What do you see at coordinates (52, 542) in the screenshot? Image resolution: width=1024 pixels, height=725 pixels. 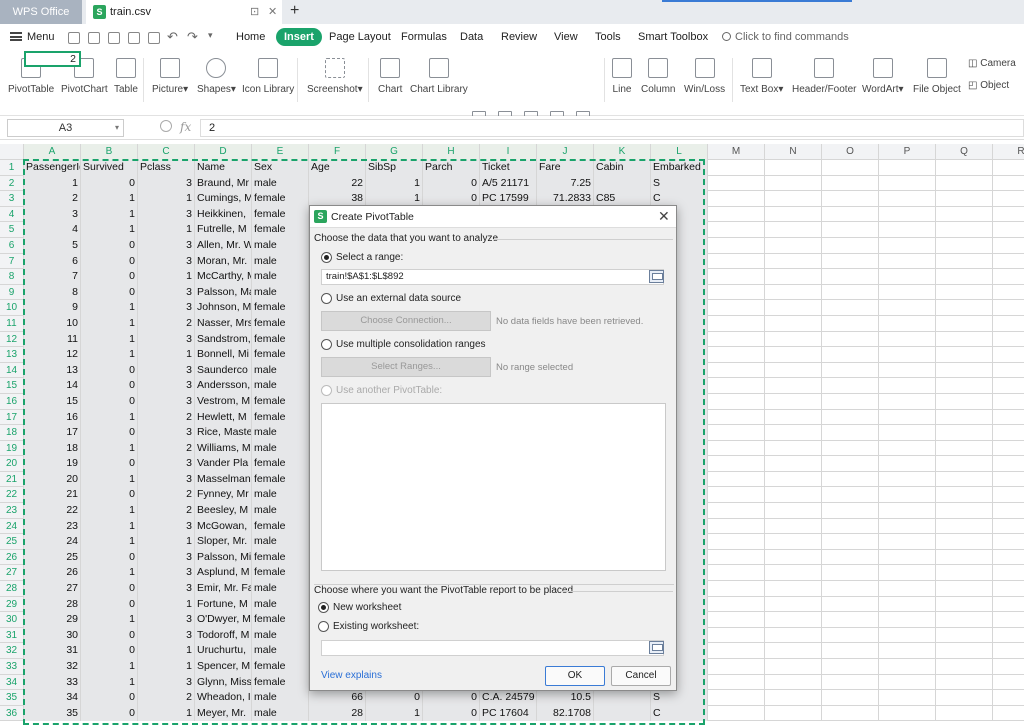 I see `cell: 24` at bounding box center [52, 542].